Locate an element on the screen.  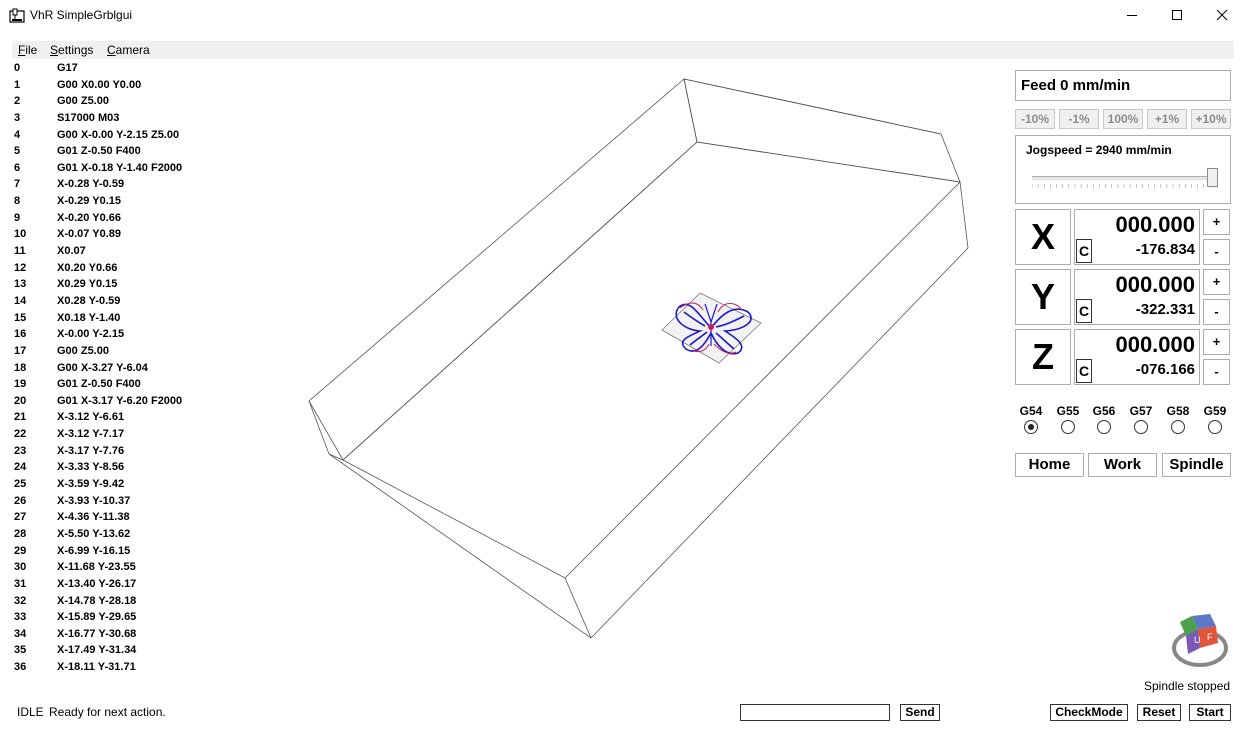
gcode-line: 18 G00 X-3.27 Y-6.04 is located at coordinates (139, 369).